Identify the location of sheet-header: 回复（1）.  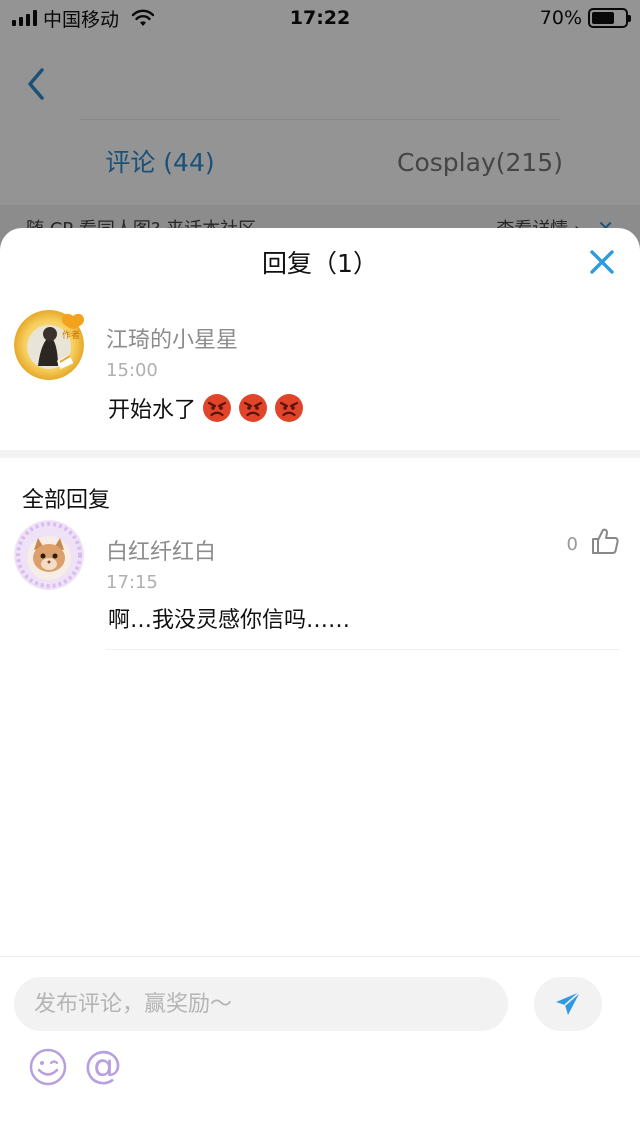
(320, 263).